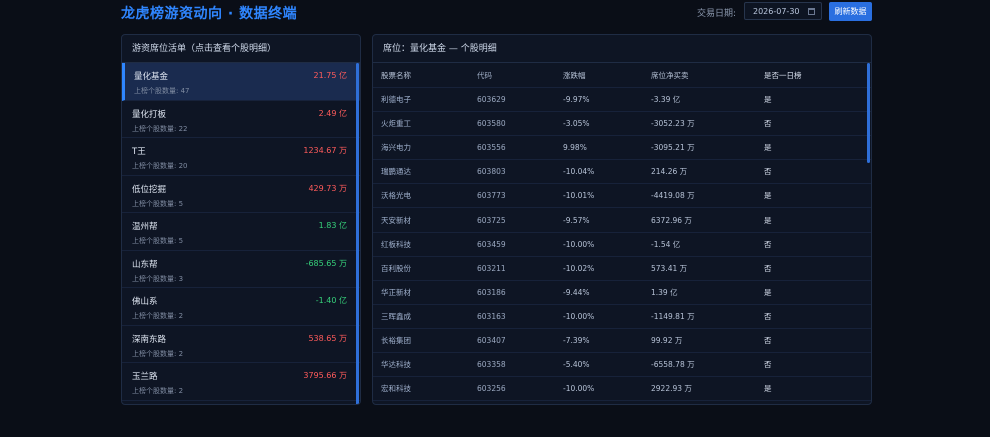  I want to click on calendar-icon, so click(811, 11).